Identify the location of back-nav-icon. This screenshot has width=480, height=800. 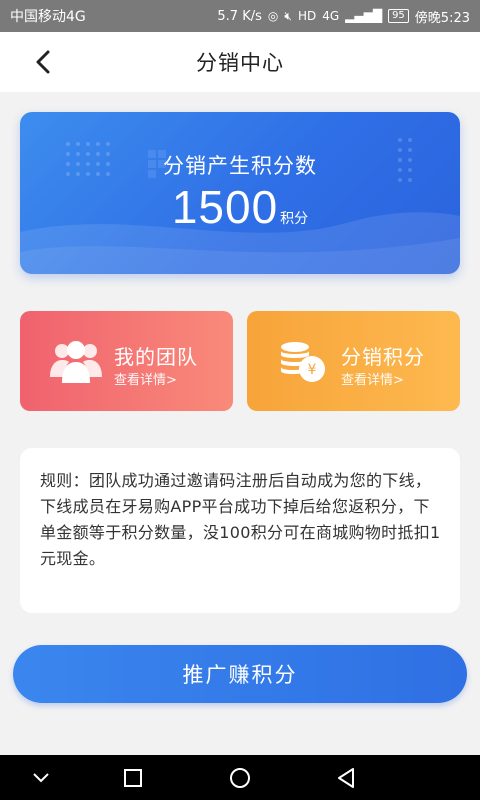
(347, 778).